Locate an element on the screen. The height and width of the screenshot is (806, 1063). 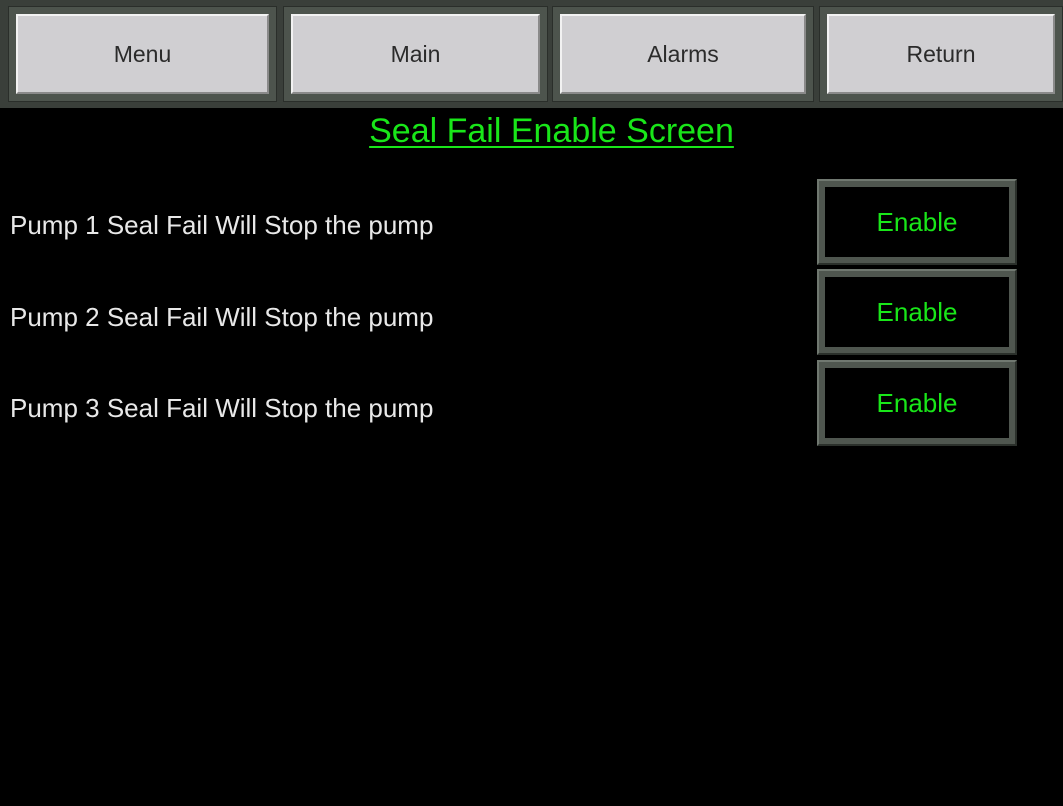
pump-2-enable-button-label: Enable is located at coordinates (917, 312).